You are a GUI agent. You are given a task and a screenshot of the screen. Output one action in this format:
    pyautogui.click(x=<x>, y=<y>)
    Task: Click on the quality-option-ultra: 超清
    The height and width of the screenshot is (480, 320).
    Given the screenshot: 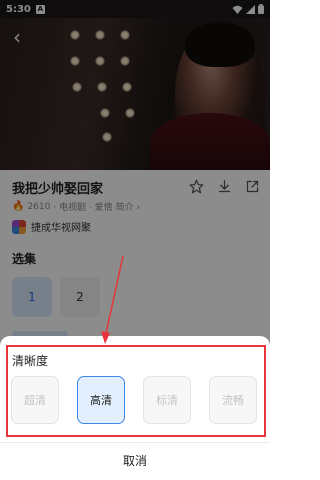 What is the action you would take?
    pyautogui.click(x=35, y=400)
    